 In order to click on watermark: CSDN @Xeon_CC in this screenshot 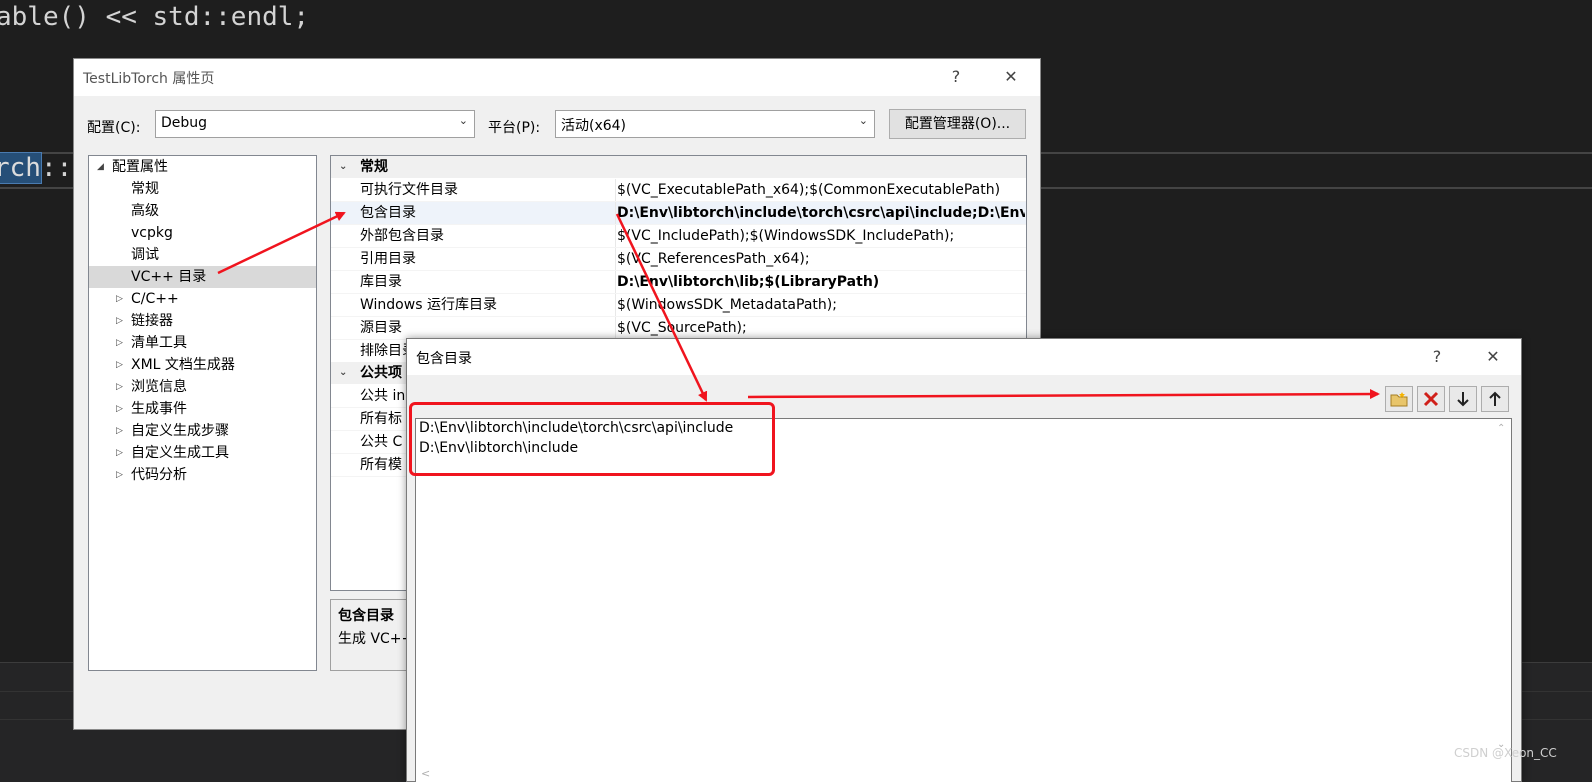, I will do `click(1505, 753)`.